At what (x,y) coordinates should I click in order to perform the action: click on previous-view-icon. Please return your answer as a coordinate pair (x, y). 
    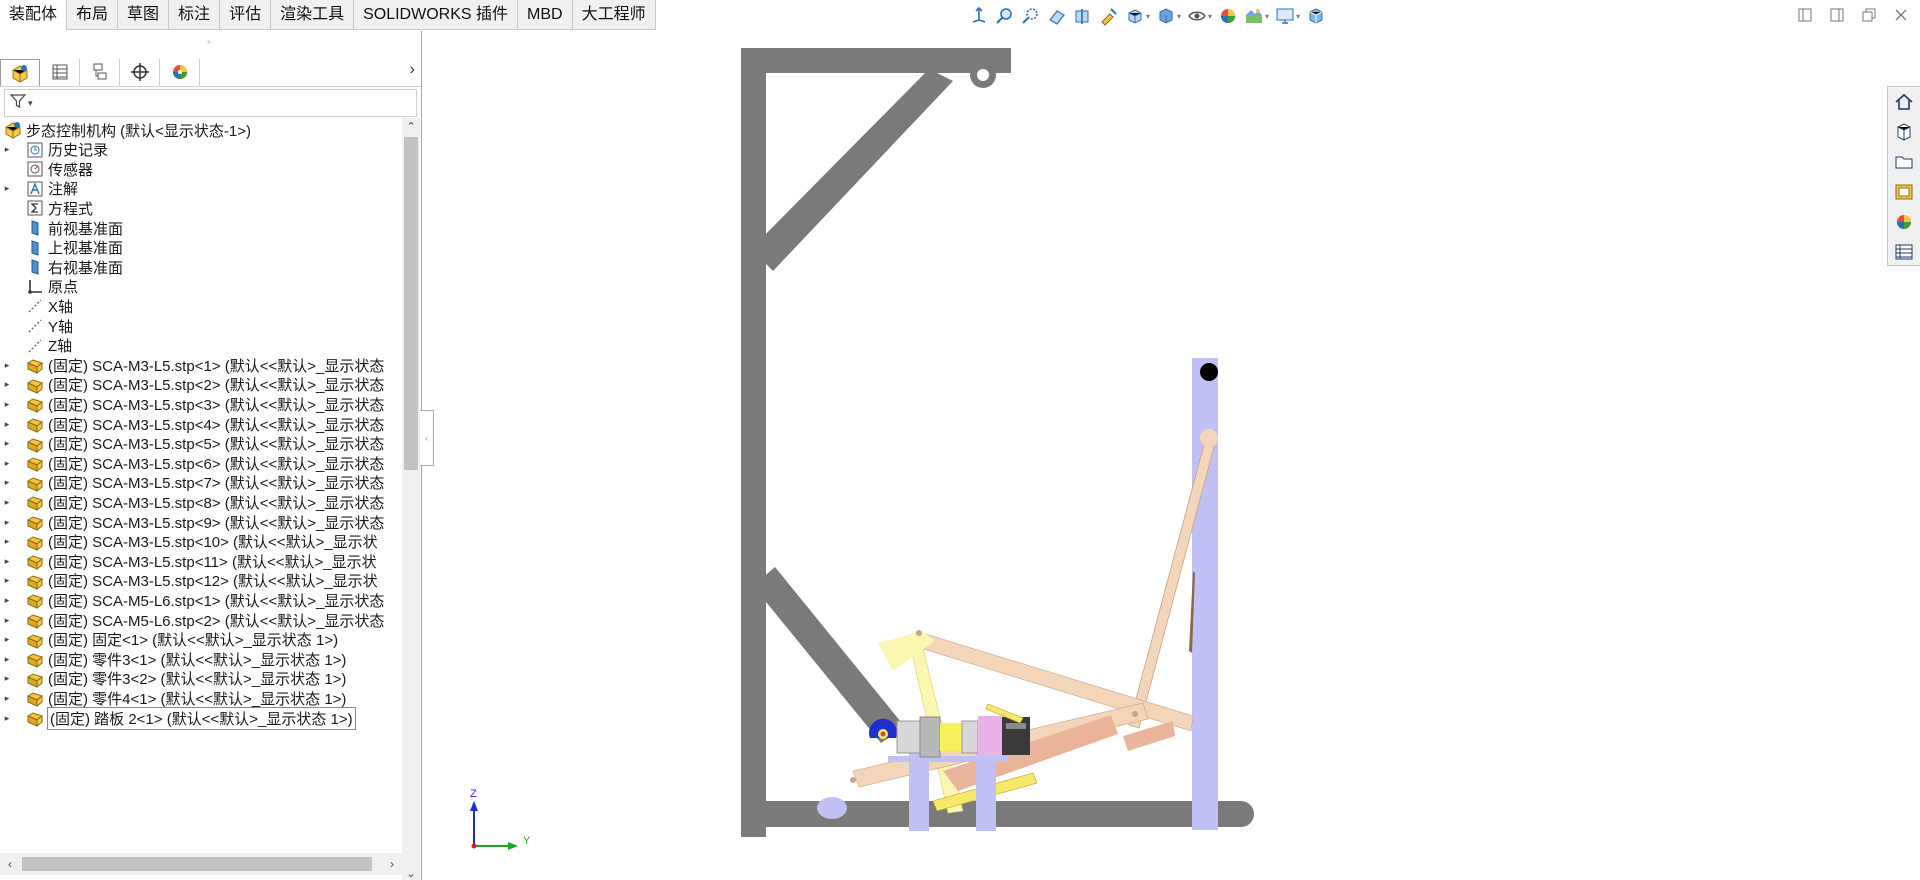
    Looking at the image, I should click on (1057, 16).